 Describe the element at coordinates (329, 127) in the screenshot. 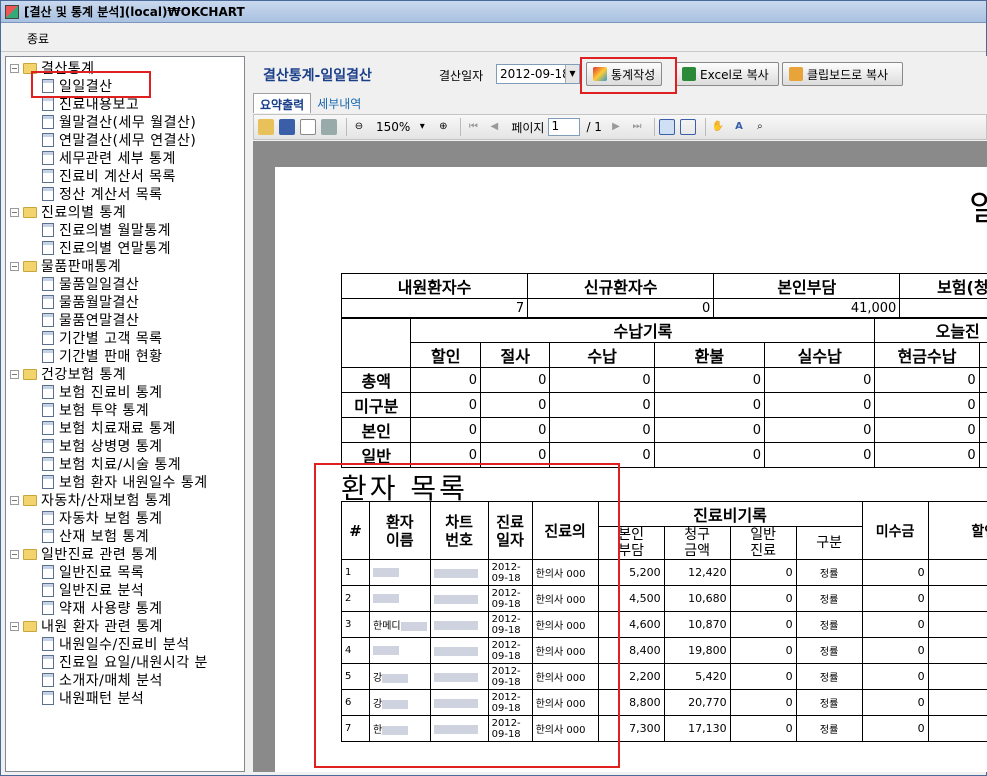

I see `print-icon` at that location.